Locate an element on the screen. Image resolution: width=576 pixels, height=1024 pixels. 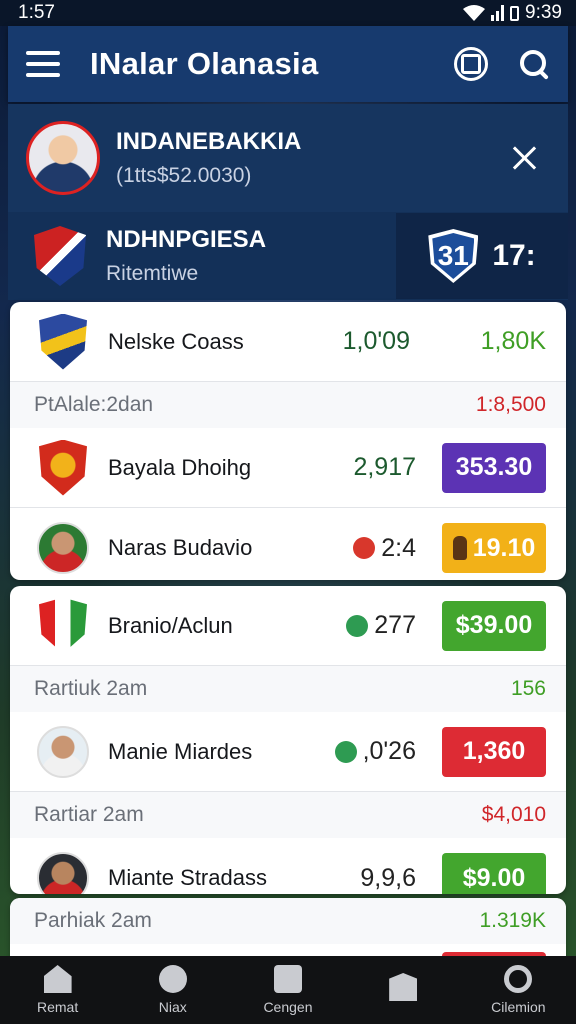
ball-icon is located at coordinates (172, 979).